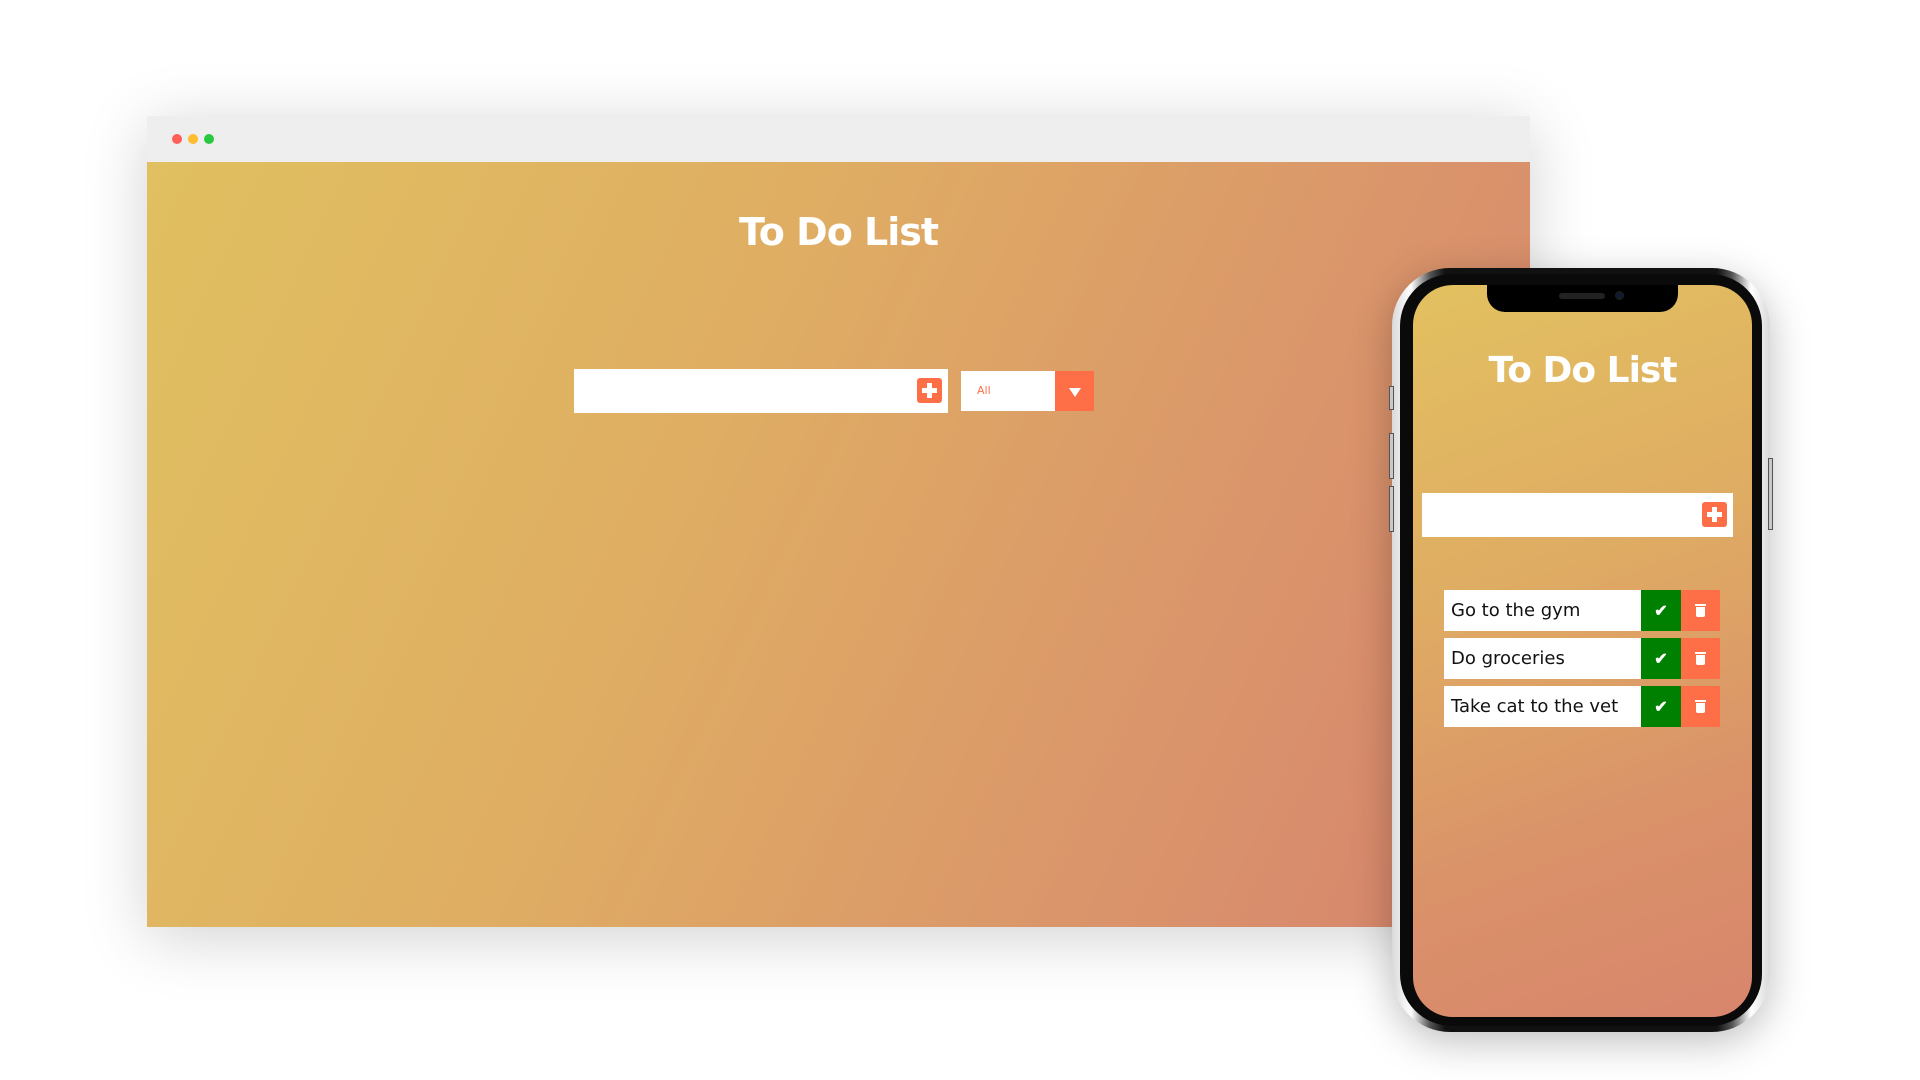 The width and height of the screenshot is (1920, 1080). I want to click on mobile-todo-input, so click(1577, 515).